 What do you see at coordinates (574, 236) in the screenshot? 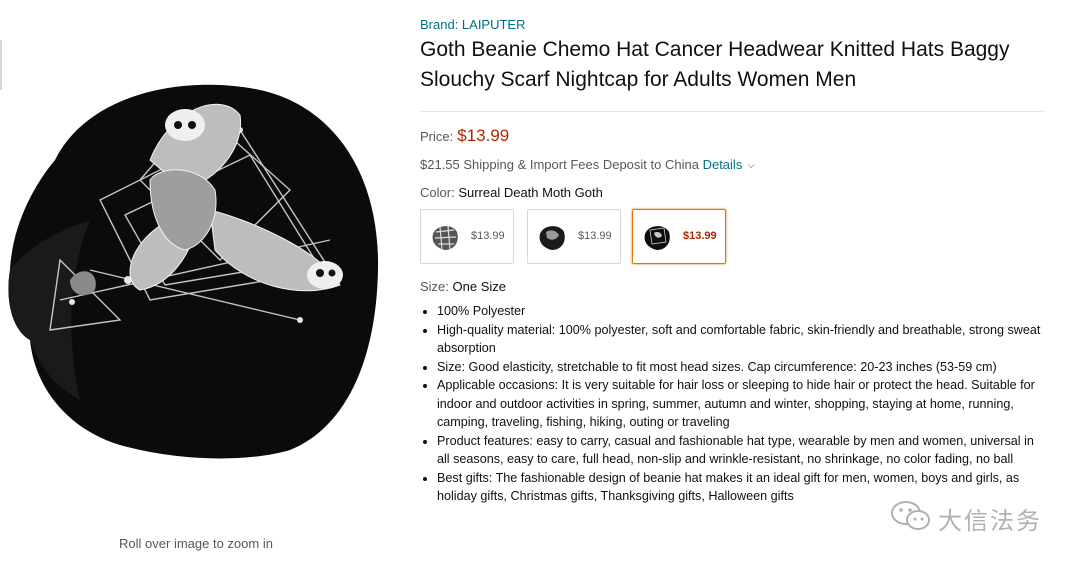
I see `swatch-2: $13.99` at bounding box center [574, 236].